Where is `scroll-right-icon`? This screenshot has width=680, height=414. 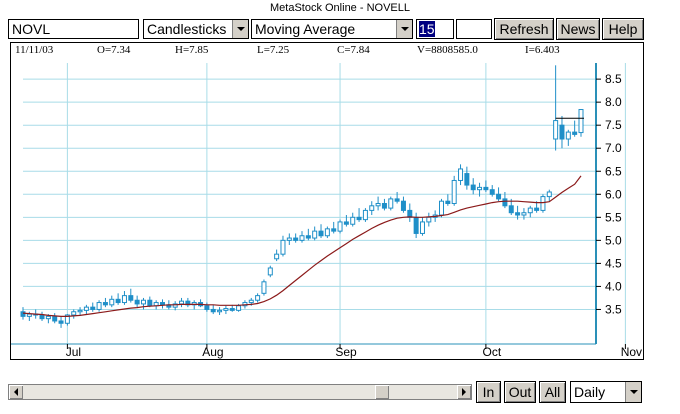
scroll-right-icon is located at coordinates (464, 392).